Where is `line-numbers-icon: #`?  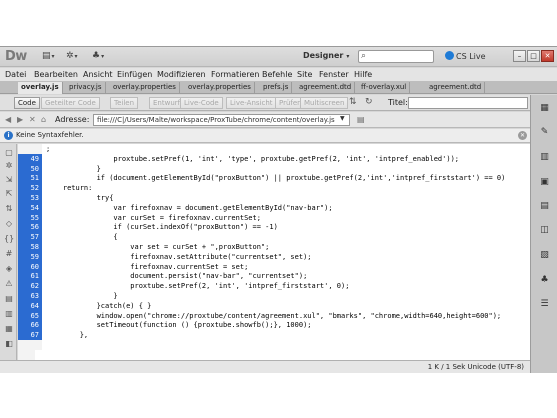
line-numbers-icon: # is located at coordinates (9, 254).